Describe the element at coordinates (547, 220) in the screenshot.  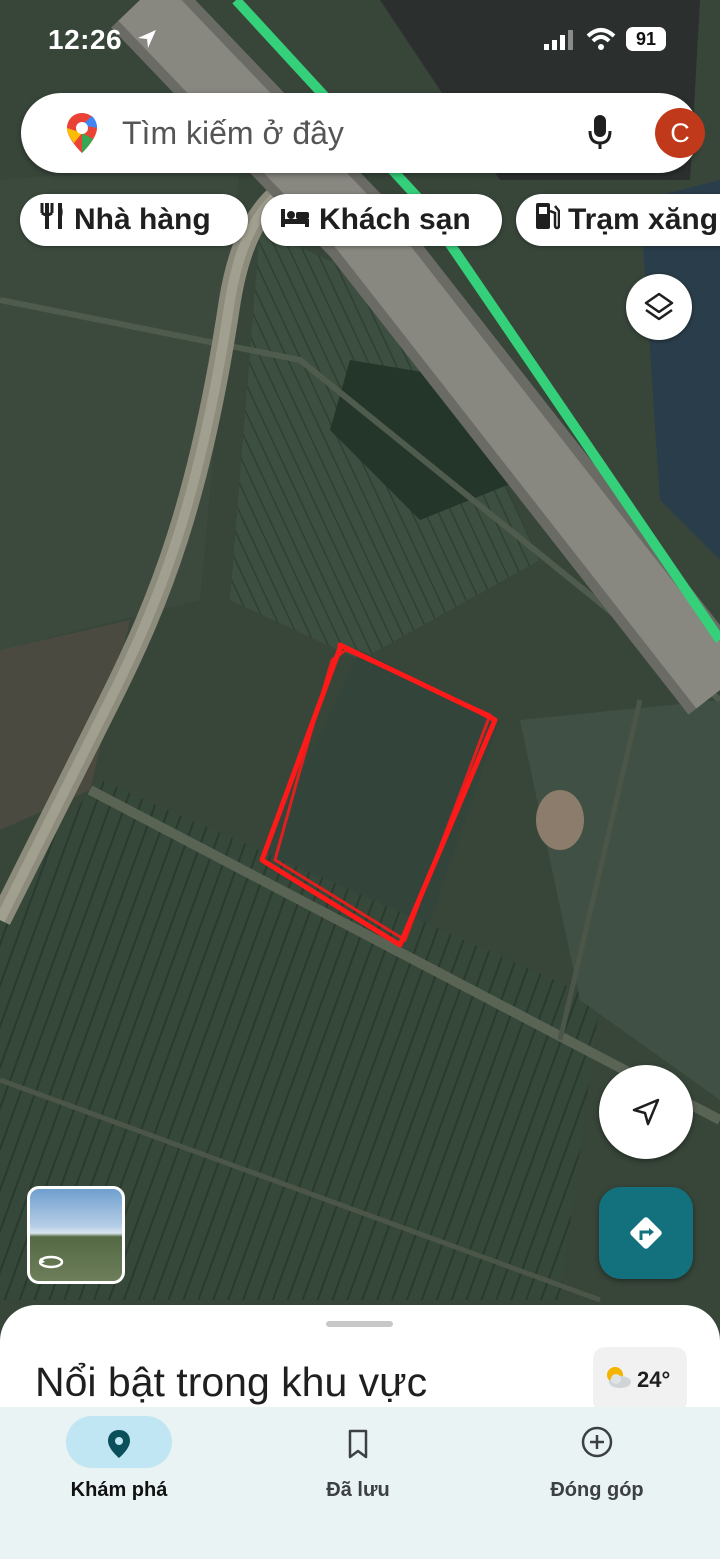
I see `gas-station-icon` at that location.